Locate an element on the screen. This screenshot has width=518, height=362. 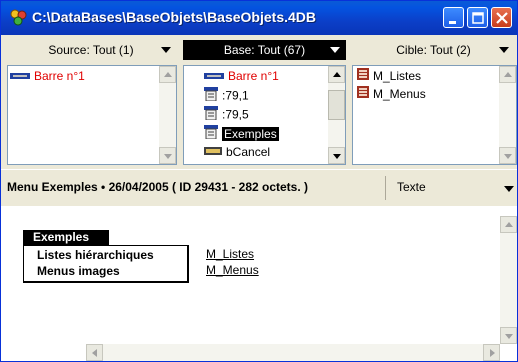
preview-menu-box: Listes hiérarchiques Menus images is located at coordinates (106, 264).